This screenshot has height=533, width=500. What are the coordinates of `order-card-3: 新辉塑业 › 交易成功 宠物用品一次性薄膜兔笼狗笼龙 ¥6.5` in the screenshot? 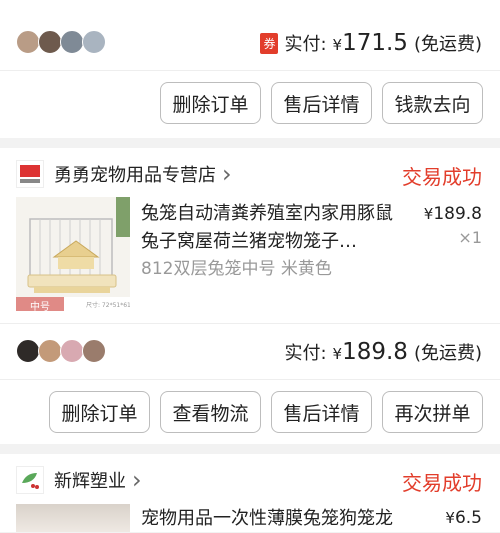 It's located at (250, 493).